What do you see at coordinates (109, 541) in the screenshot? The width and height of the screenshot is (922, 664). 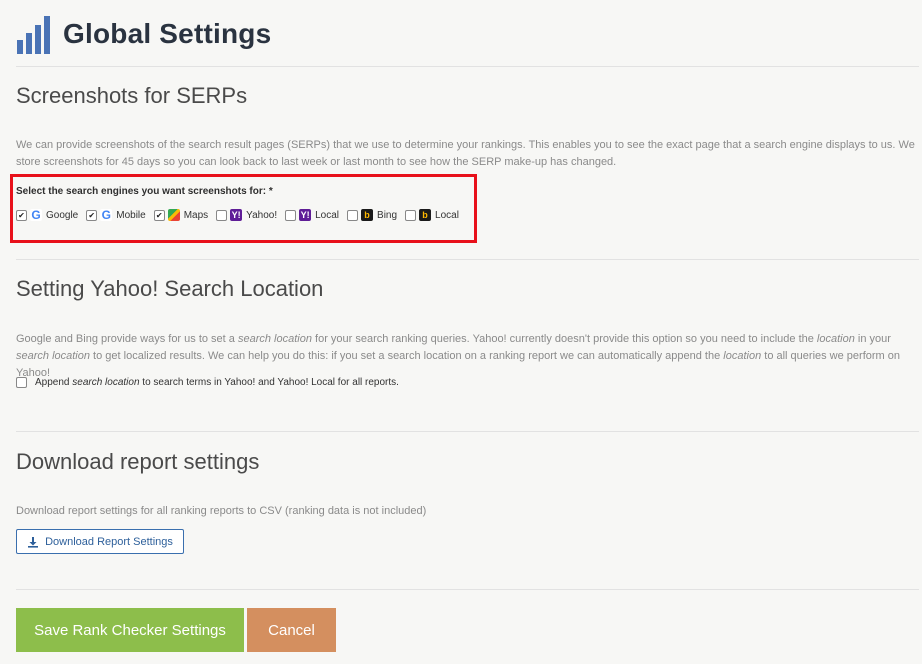 I see `download-button-label: Download Report Settings` at bounding box center [109, 541].